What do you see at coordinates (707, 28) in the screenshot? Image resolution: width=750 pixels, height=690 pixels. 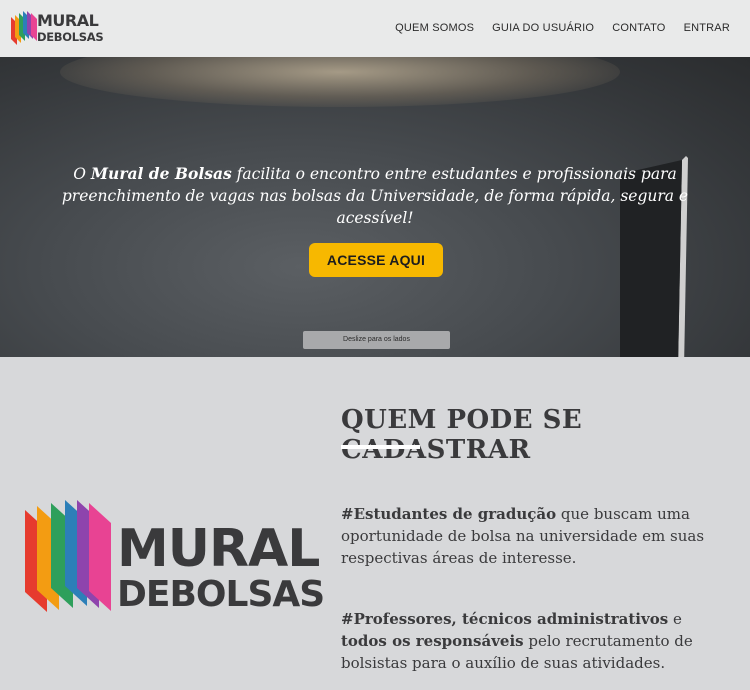 I see `nav-entrar: ENTRAR` at bounding box center [707, 28].